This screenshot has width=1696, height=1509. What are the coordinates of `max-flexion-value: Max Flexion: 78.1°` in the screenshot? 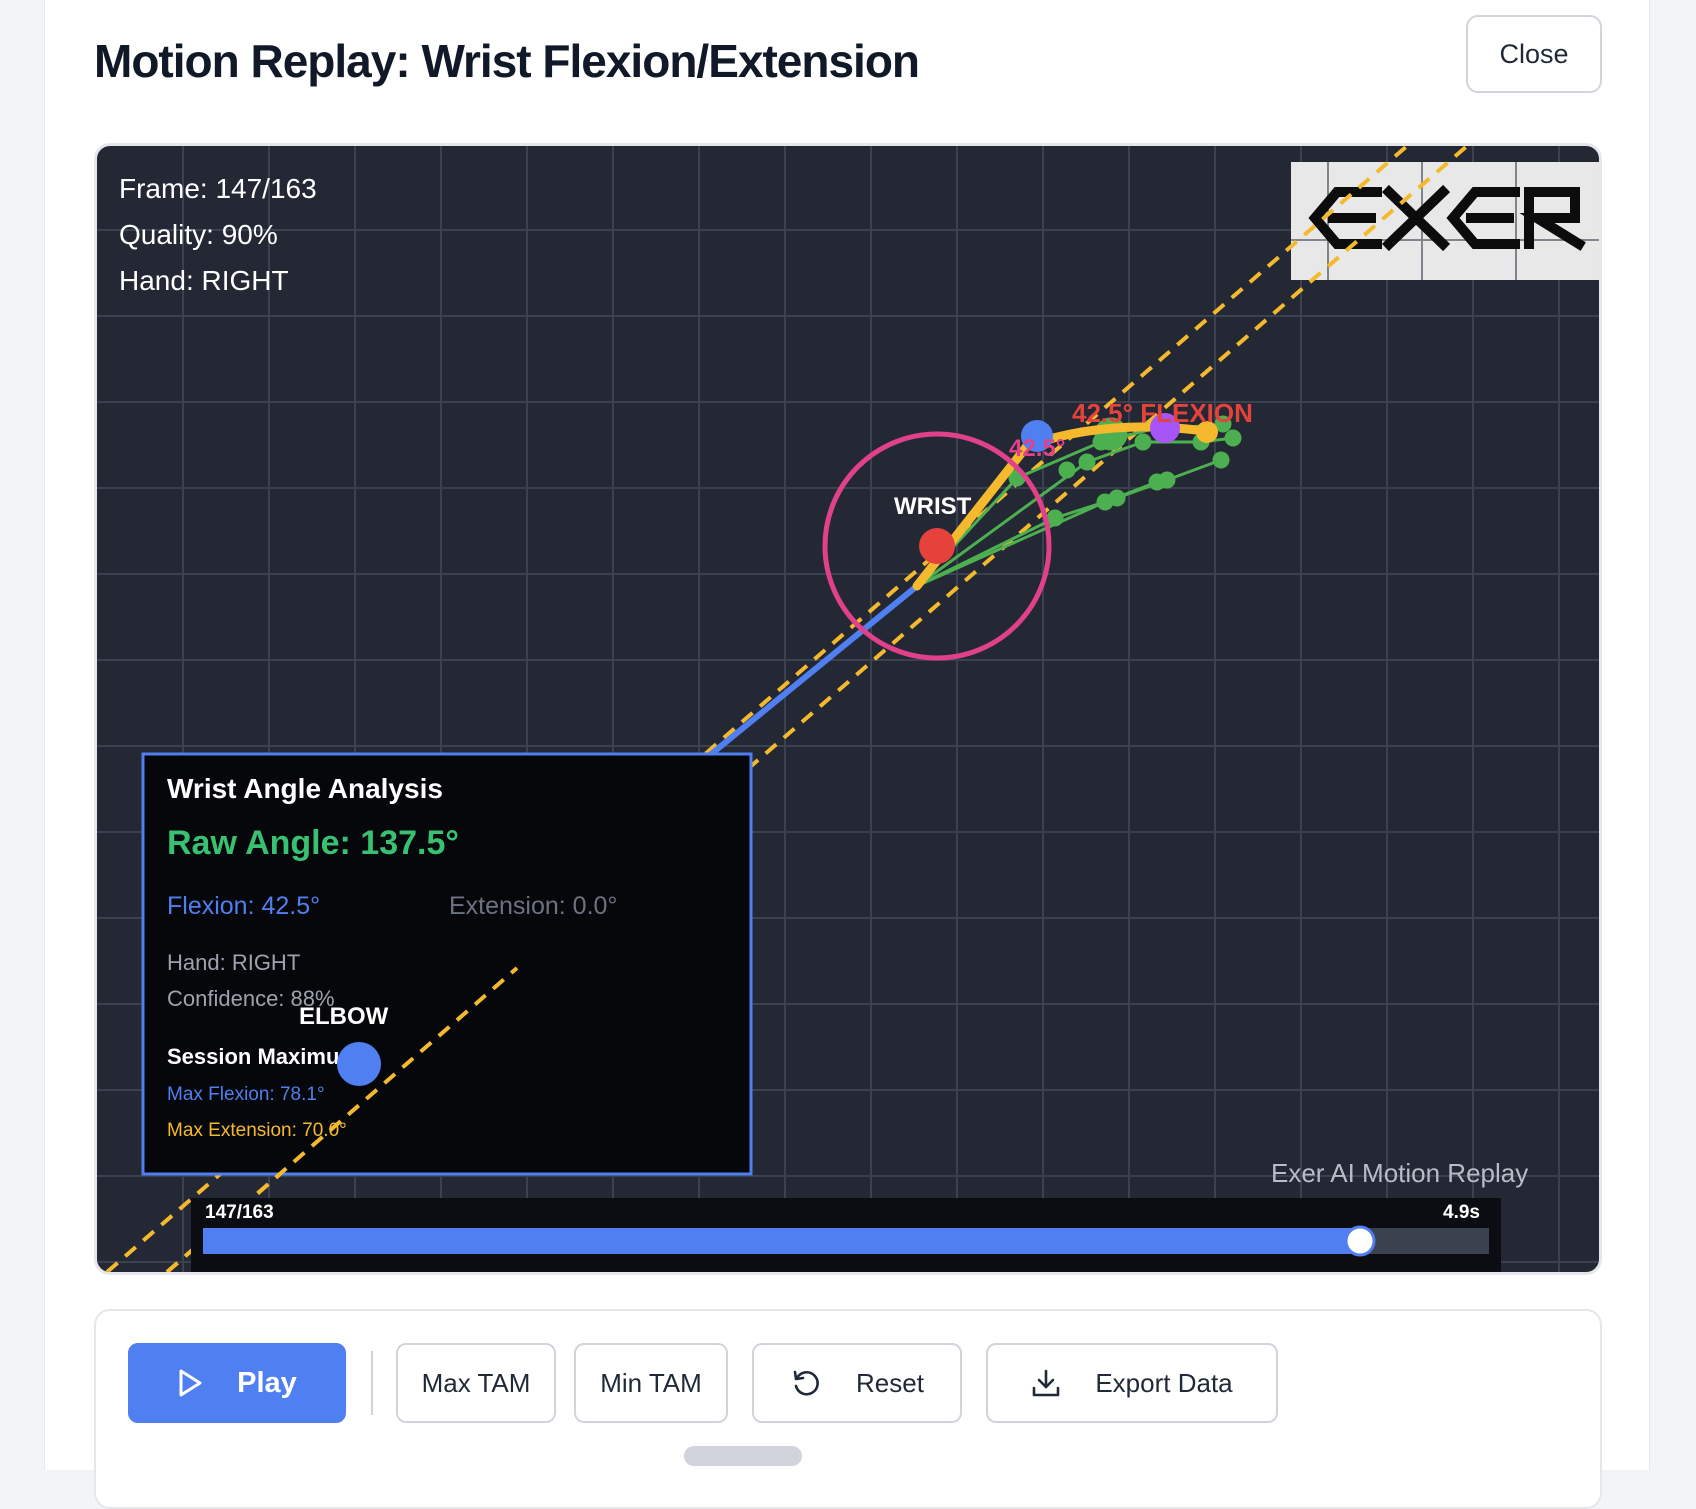 It's located at (246, 1094).